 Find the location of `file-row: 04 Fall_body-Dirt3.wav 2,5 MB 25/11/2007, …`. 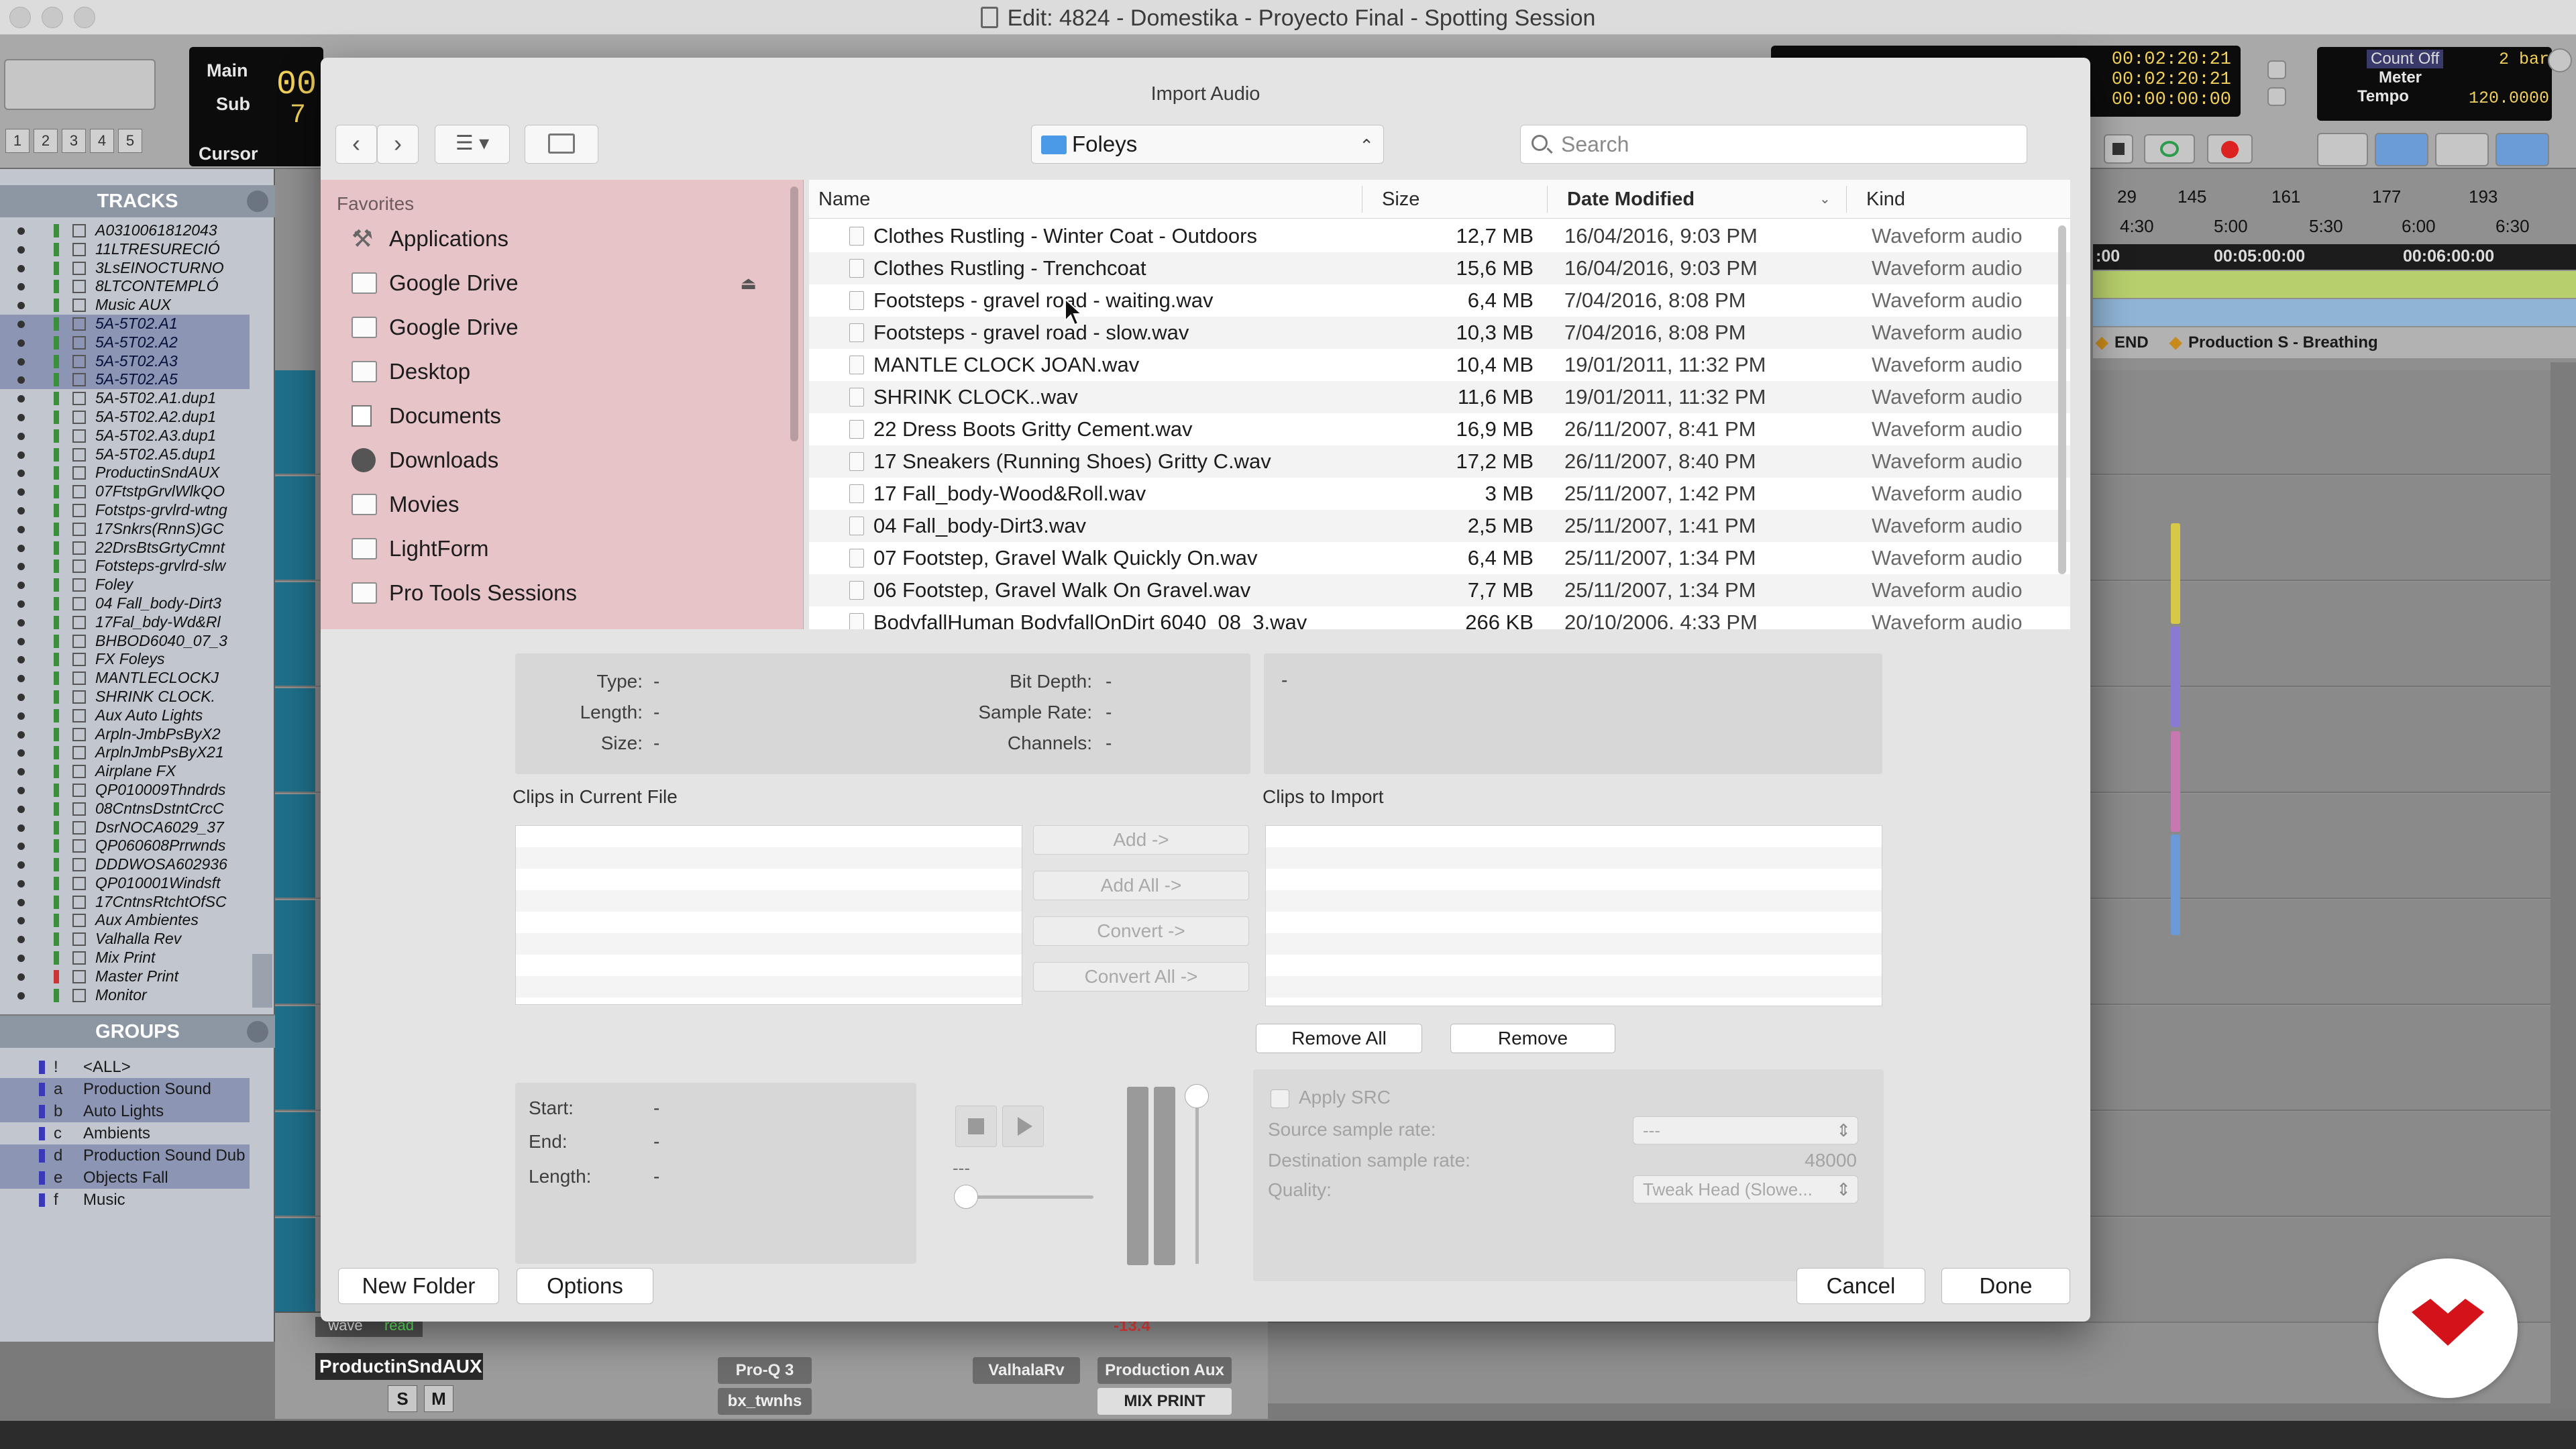

file-row: 04 Fall_body-Dirt3.wav 2,5 MB 25/11/2007, … is located at coordinates (1439, 526).